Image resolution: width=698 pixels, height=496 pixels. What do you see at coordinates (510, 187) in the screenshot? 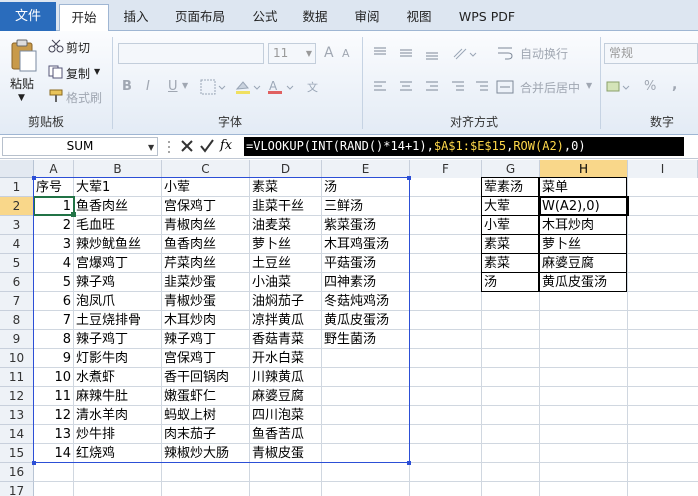
I see `cell-g1: 荤素汤` at bounding box center [510, 187].